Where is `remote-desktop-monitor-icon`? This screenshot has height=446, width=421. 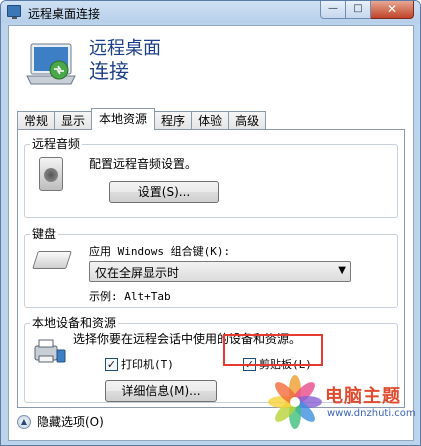 remote-desktop-monitor-icon is located at coordinates (51, 64).